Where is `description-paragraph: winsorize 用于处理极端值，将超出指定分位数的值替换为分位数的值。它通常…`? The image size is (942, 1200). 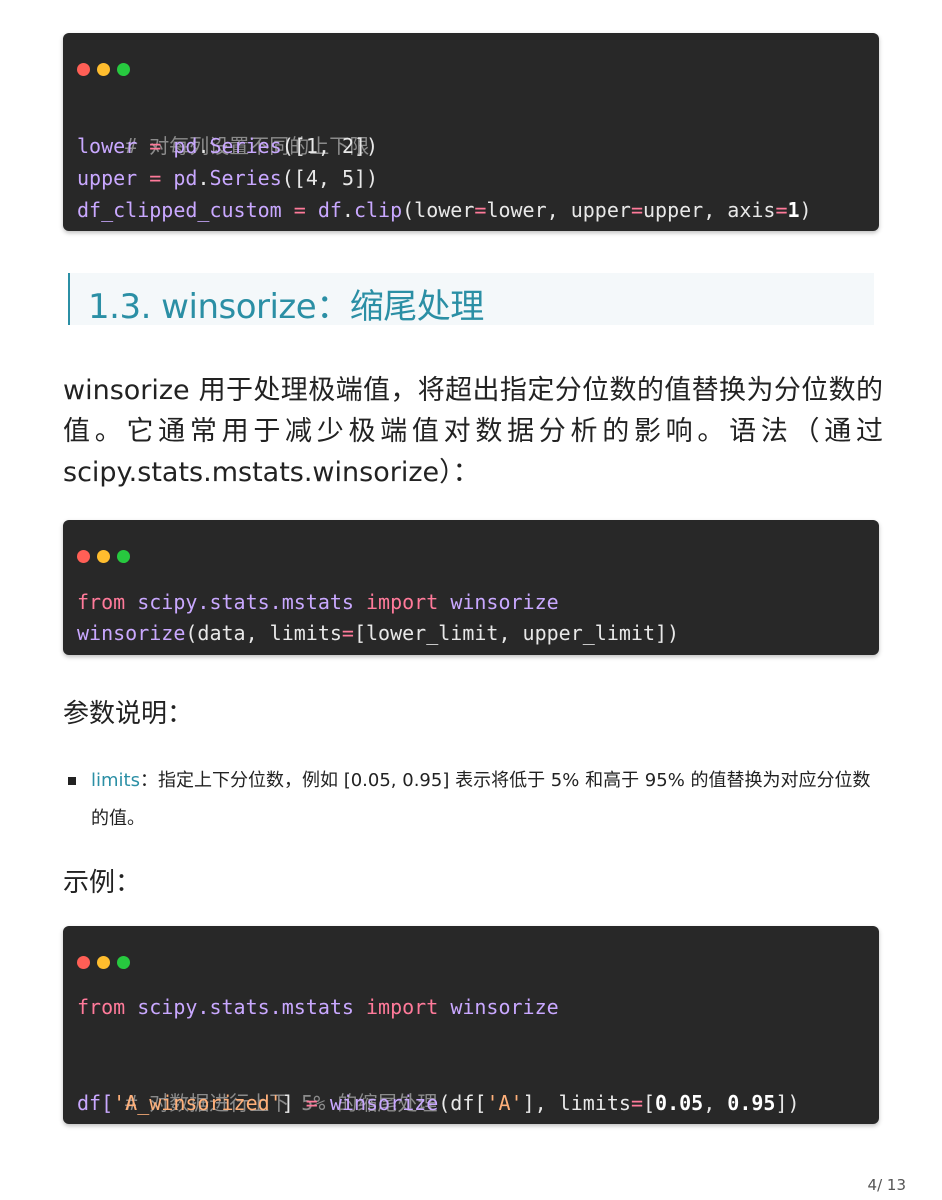
description-paragraph: winsorize 用于处理极端值，将超出指定分位数的值替换为分位数的值。它通常… is located at coordinates (473, 431).